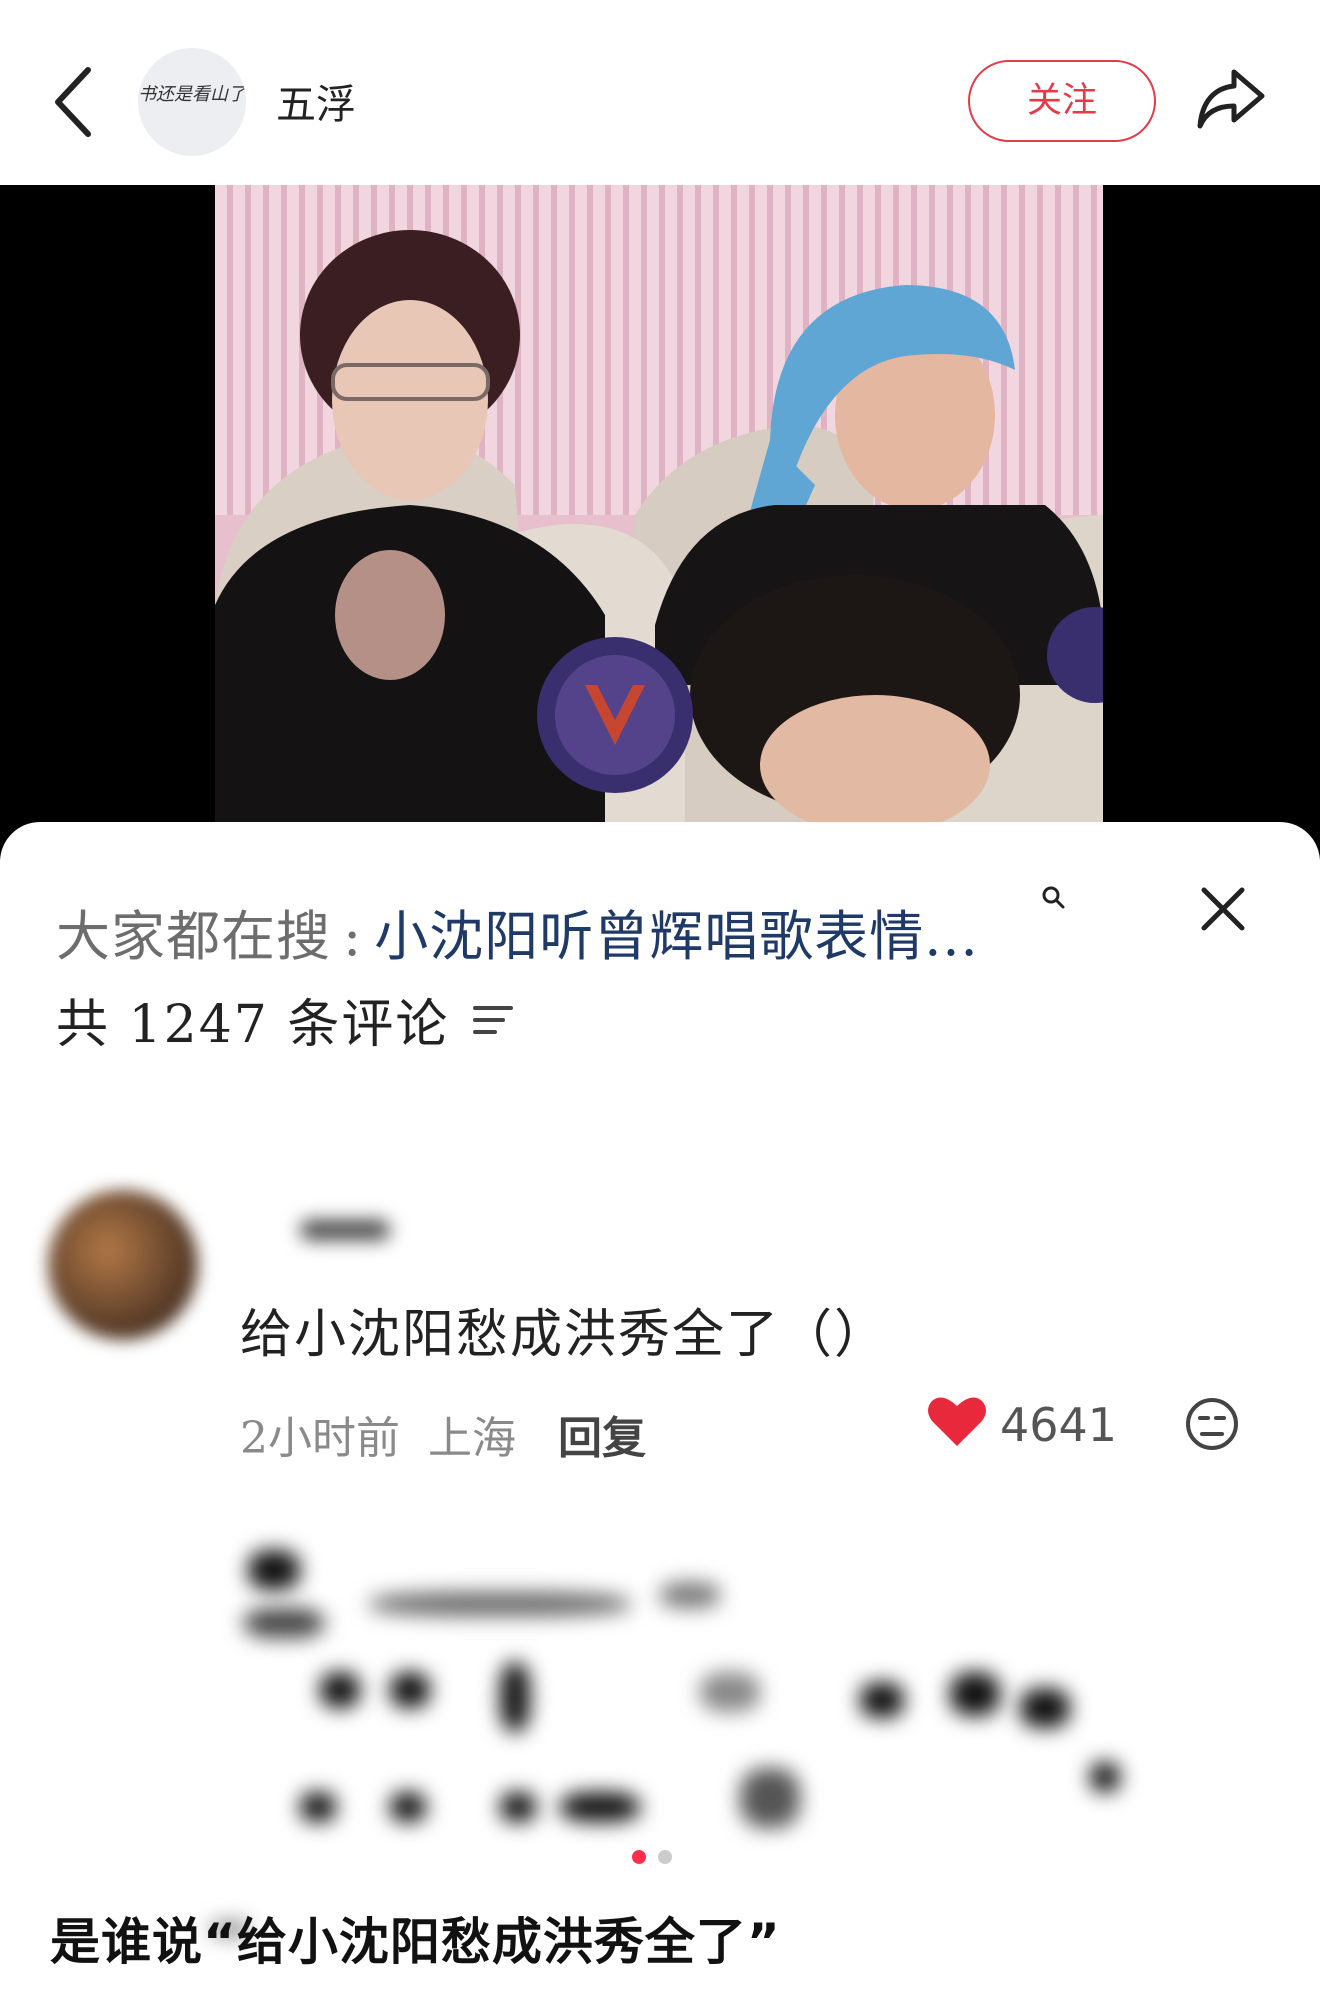 The width and height of the screenshot is (1320, 2003). I want to click on reply-button: 回复, so click(602, 1434).